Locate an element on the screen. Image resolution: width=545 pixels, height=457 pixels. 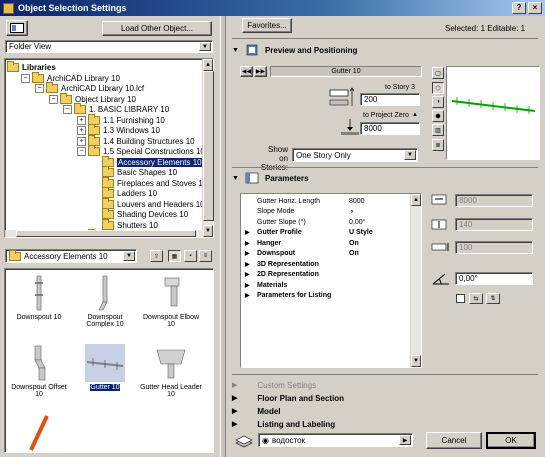
cancel-button: Cancel is located at coordinates (454, 440).